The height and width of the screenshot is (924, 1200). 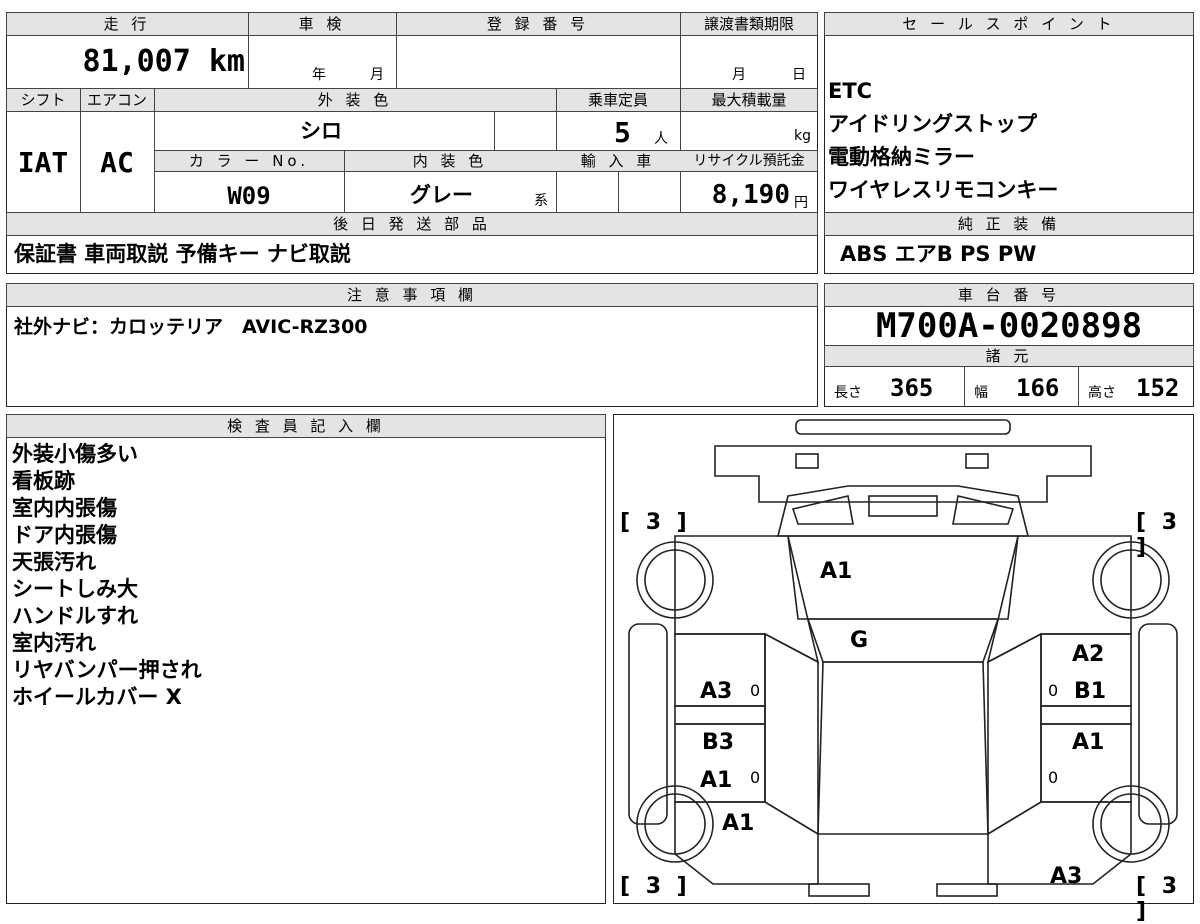 I want to click on inspector-note: リヤバンパー押され, so click(x=107, y=670).